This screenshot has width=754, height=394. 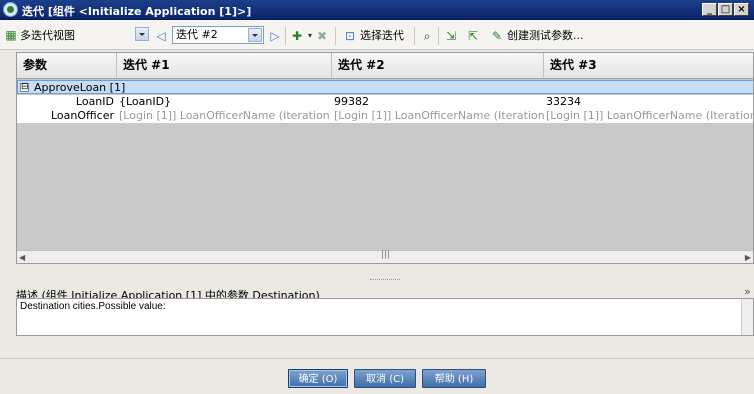 What do you see at coordinates (648, 65) in the screenshot?
I see `column-header-iteration-3: 迭代 #3` at bounding box center [648, 65].